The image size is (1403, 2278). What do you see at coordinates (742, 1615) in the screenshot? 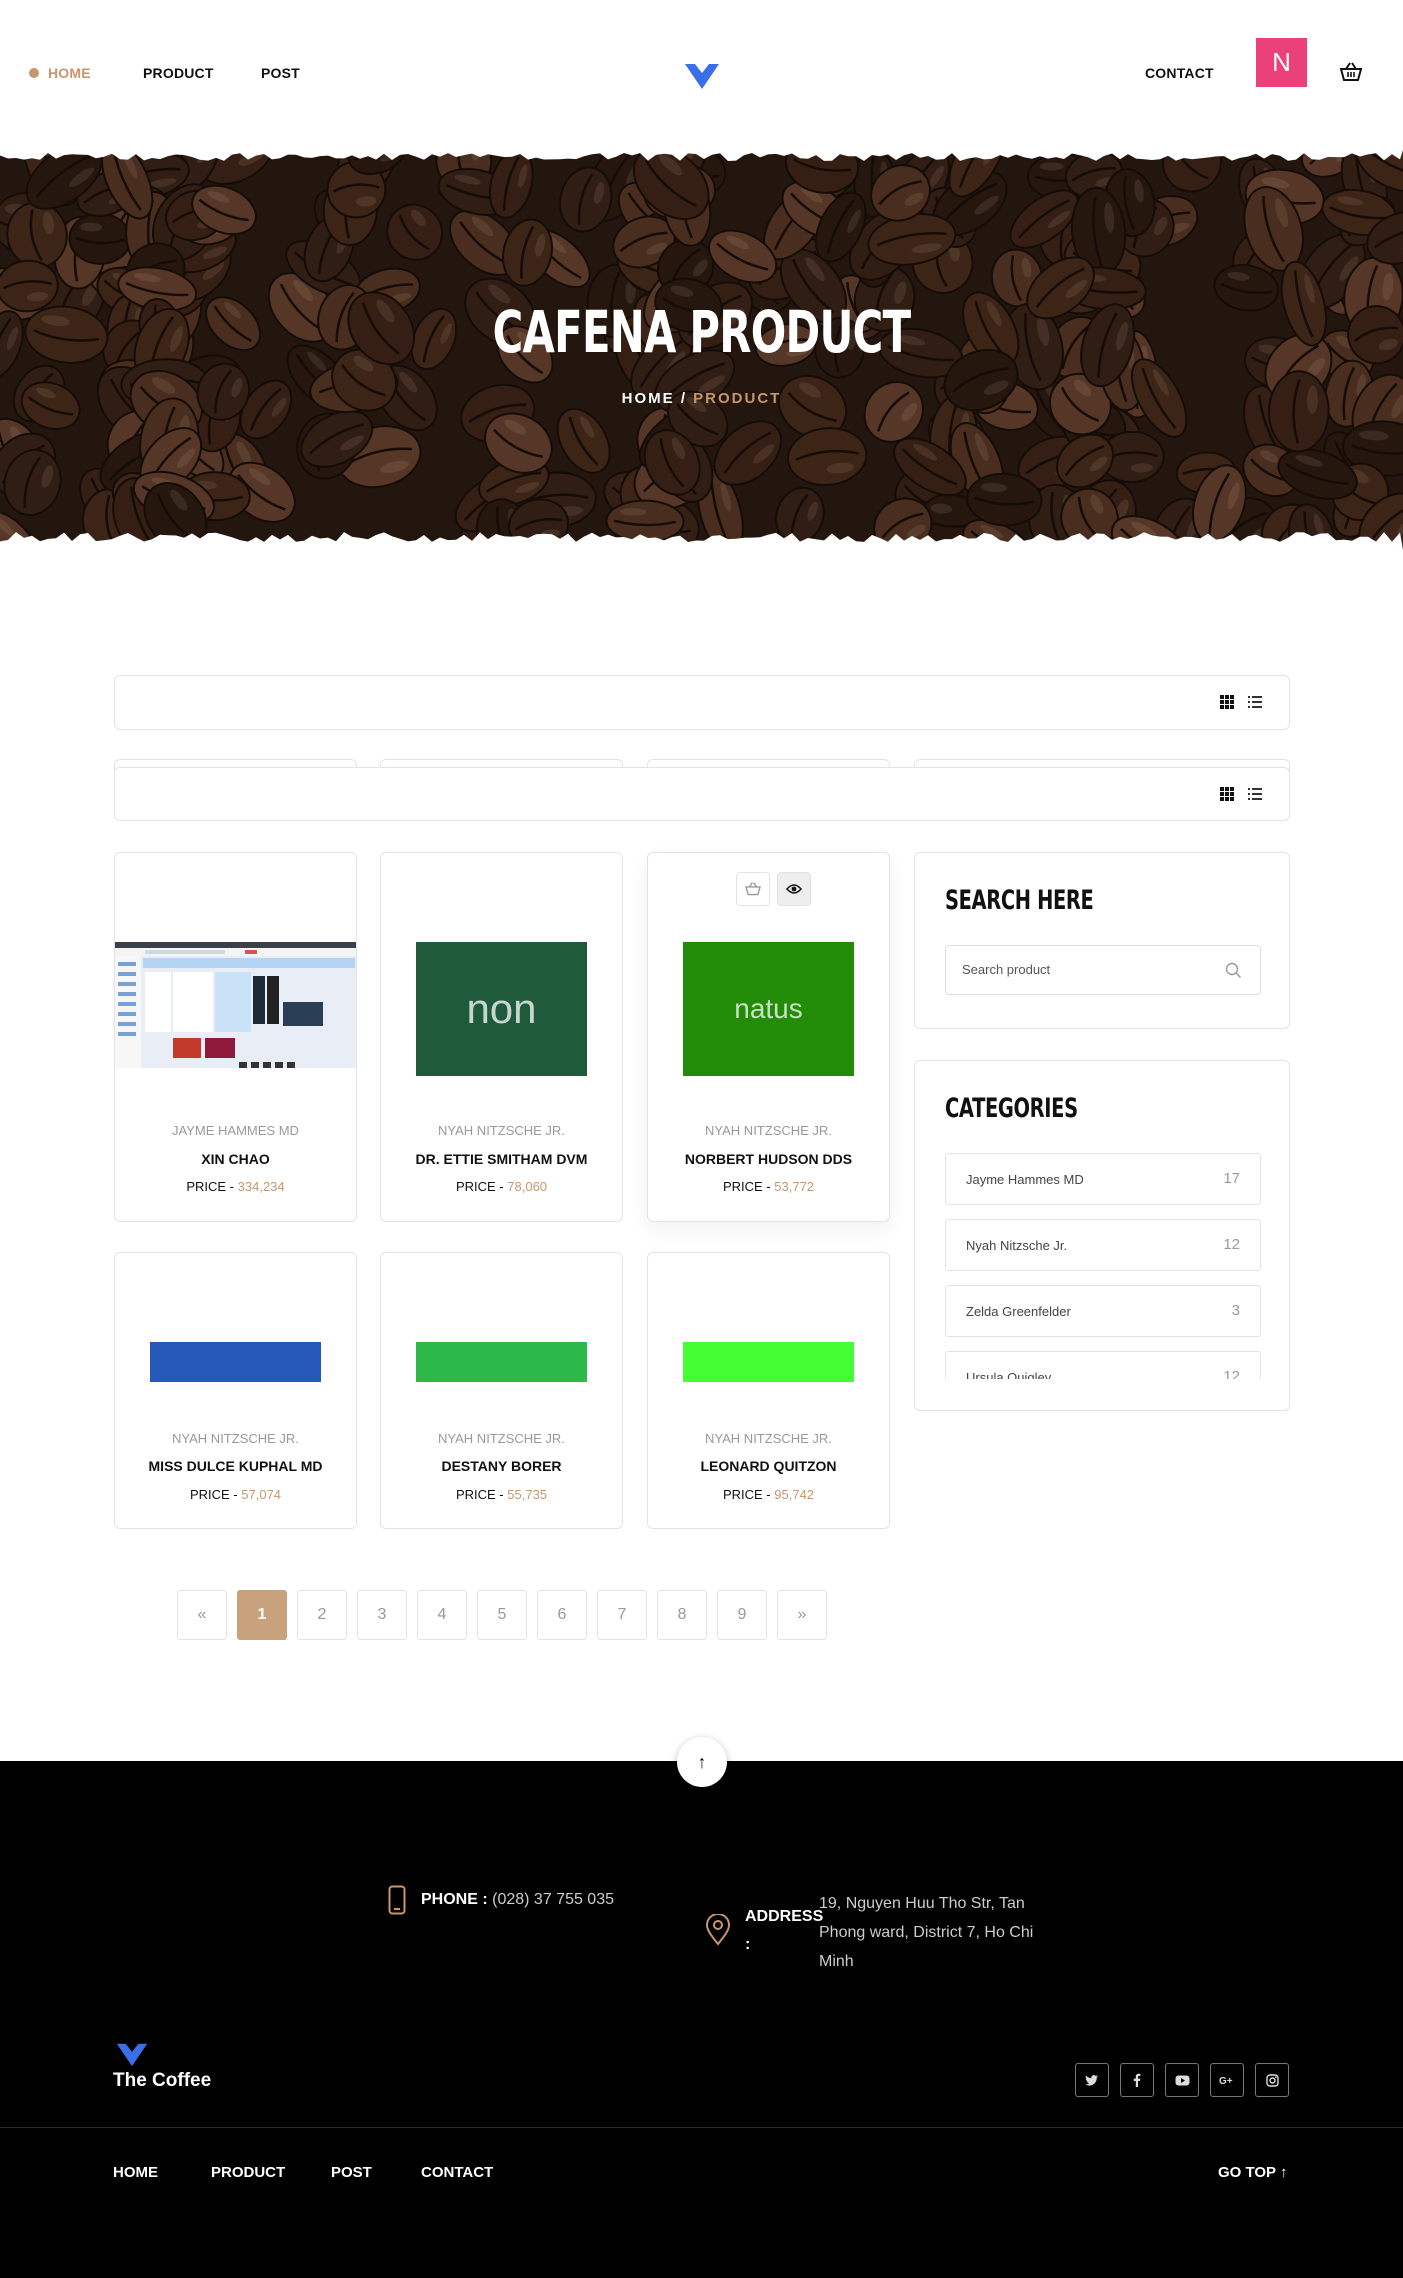
I see `pagination-page-9: 9` at bounding box center [742, 1615].